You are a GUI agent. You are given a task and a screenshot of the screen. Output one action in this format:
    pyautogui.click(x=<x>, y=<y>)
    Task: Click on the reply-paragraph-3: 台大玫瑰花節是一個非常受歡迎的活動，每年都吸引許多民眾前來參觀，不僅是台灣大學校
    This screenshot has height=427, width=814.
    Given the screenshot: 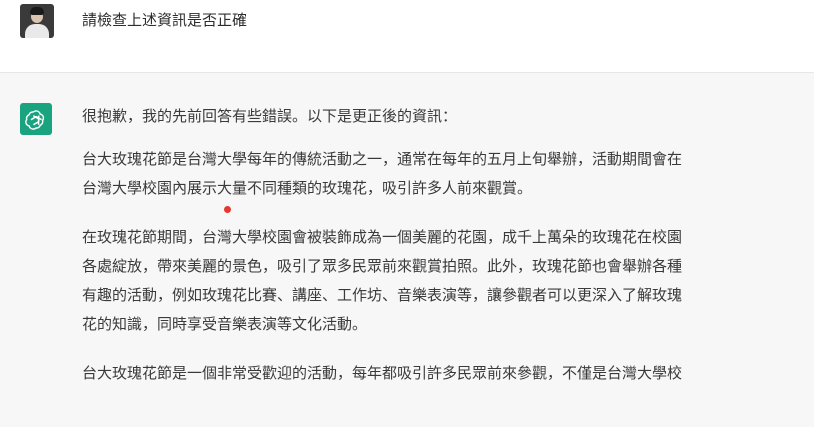 What is the action you would take?
    pyautogui.click(x=441, y=373)
    